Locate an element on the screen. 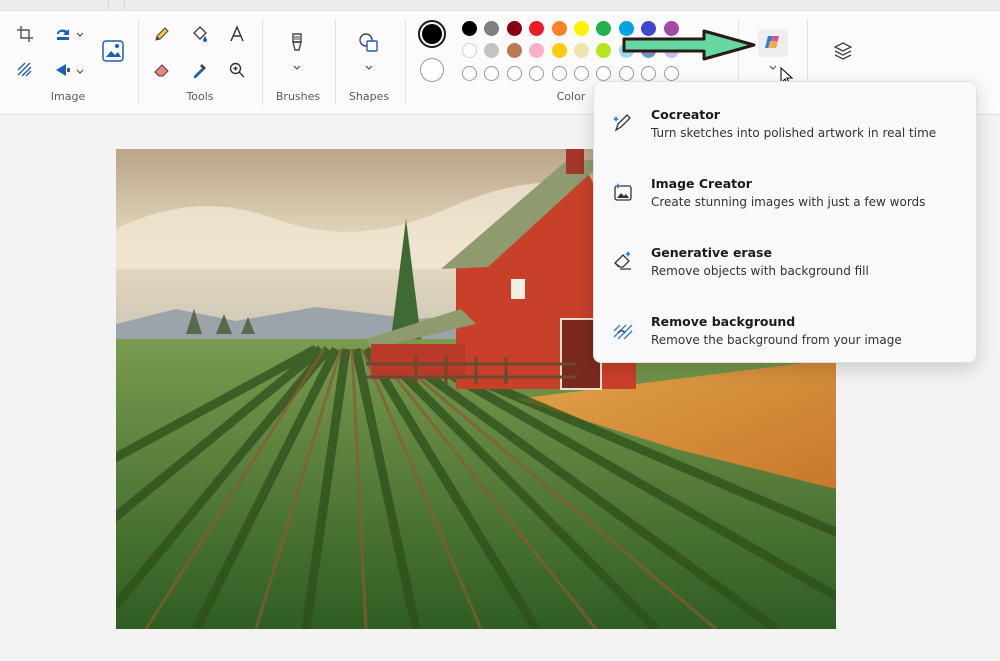 The height and width of the screenshot is (661, 1000). fill-button is located at coordinates (200, 34).